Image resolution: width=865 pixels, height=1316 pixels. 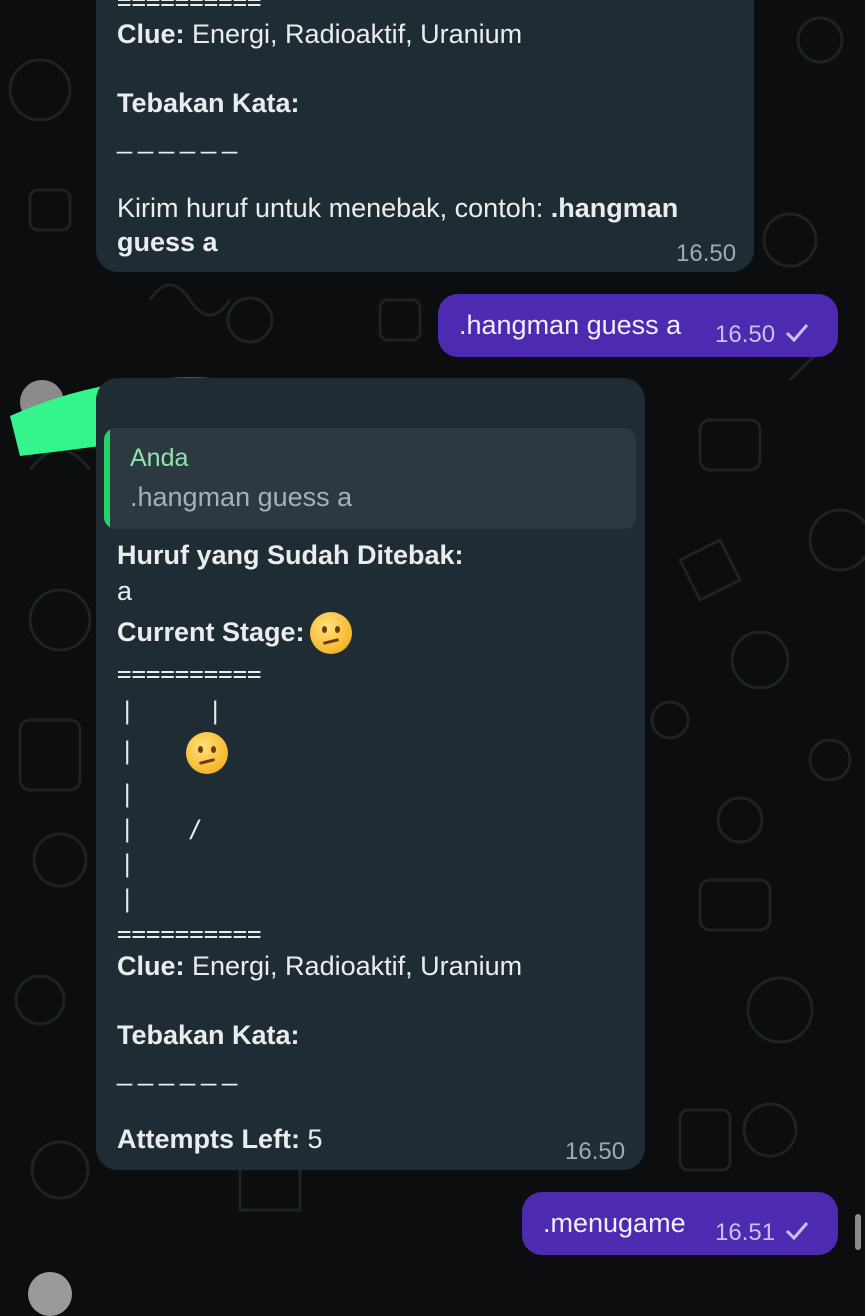 I want to click on attempts-line: Attempts Left: 5, so click(x=220, y=1139).